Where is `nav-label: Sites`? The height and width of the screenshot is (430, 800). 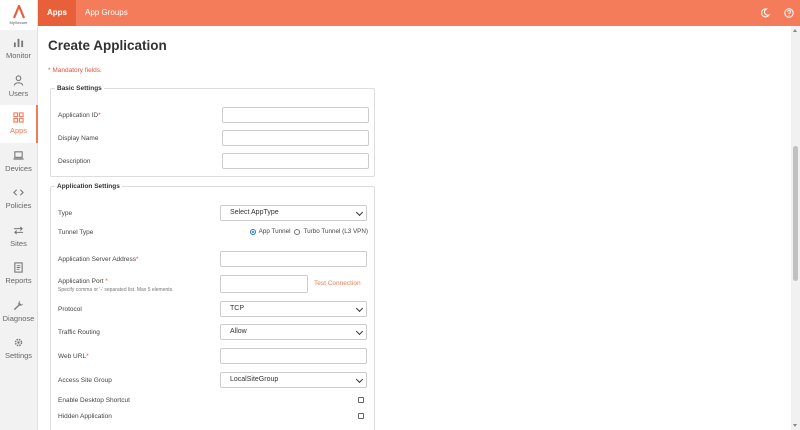 nav-label: Sites is located at coordinates (18, 243).